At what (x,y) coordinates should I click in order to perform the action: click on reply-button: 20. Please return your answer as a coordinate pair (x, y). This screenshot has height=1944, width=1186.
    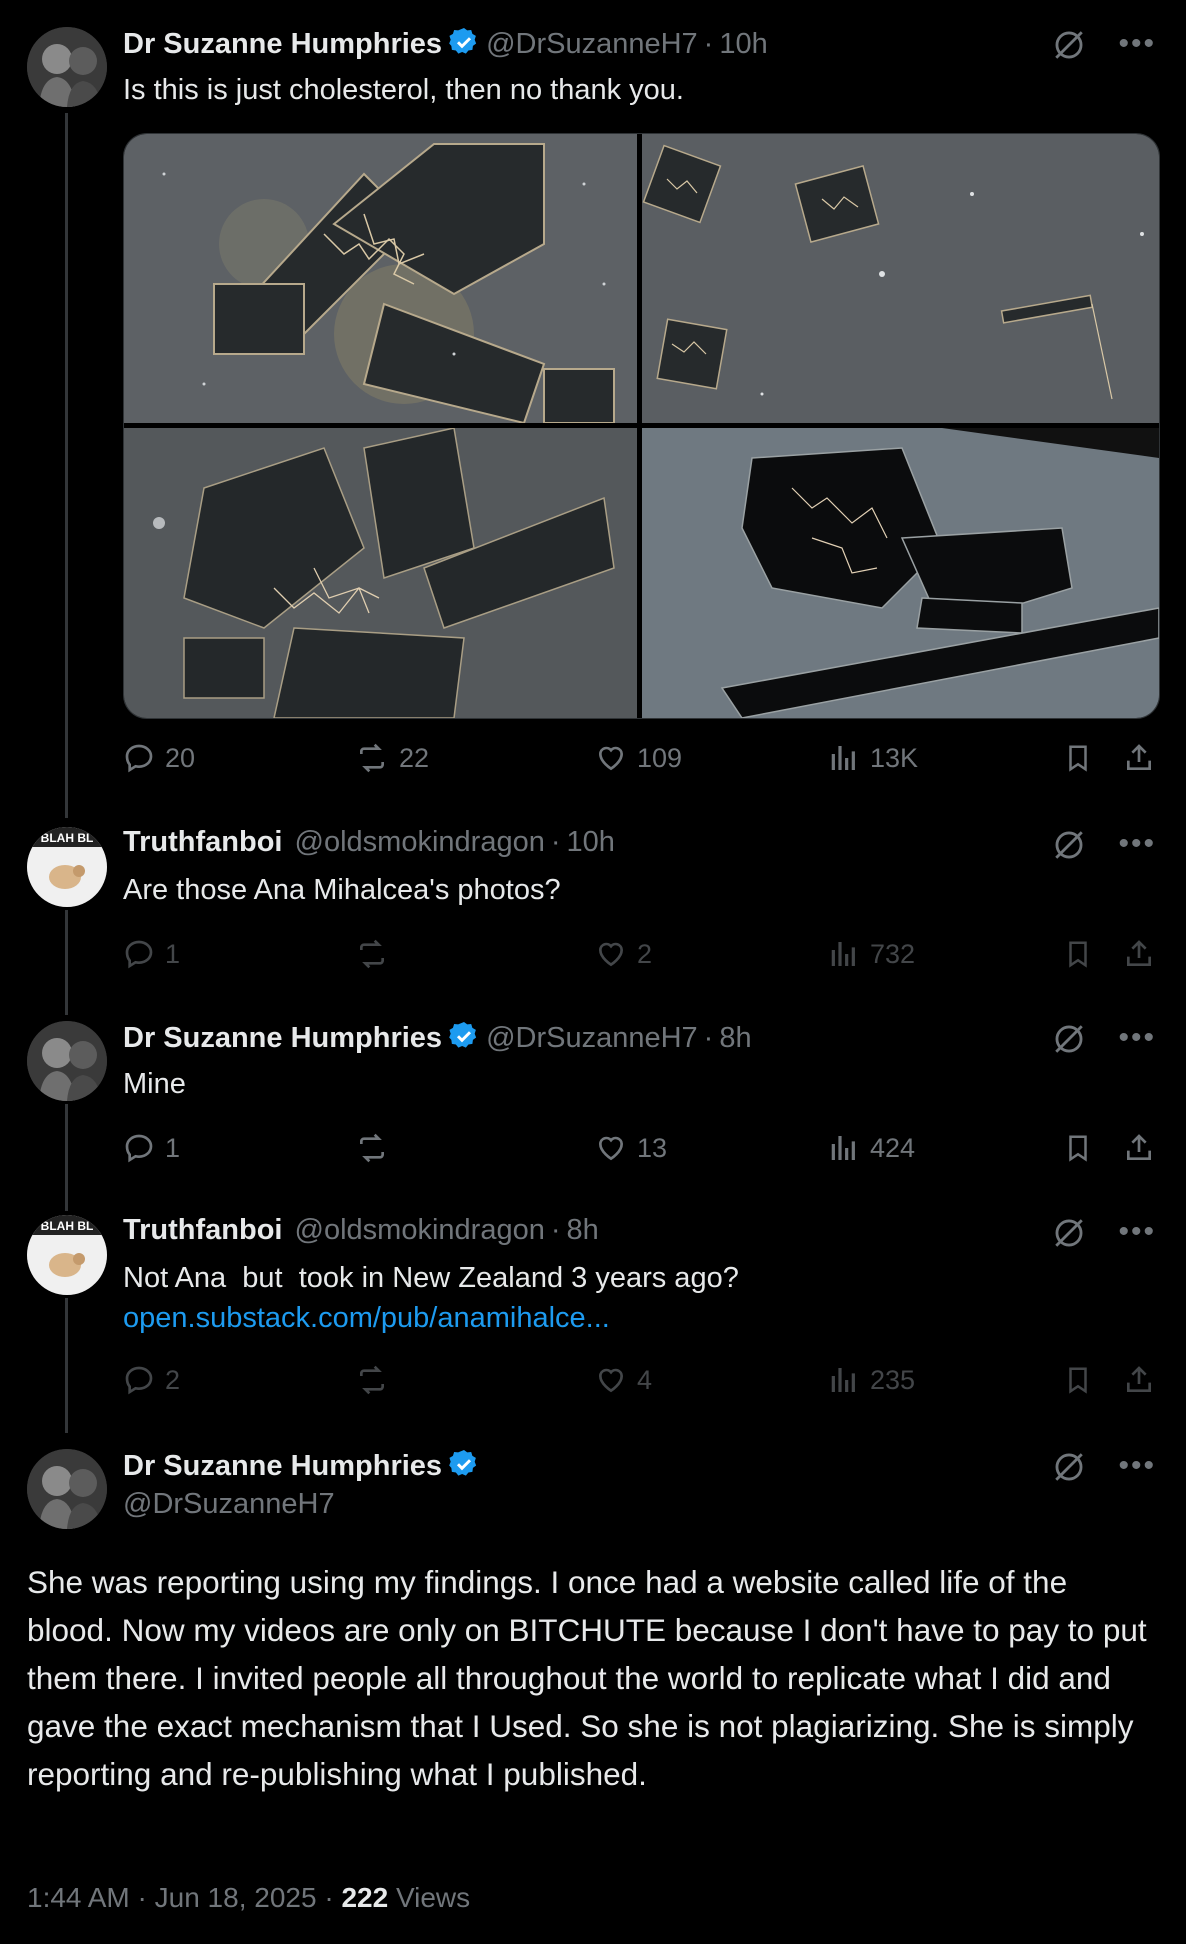
    Looking at the image, I should click on (159, 758).